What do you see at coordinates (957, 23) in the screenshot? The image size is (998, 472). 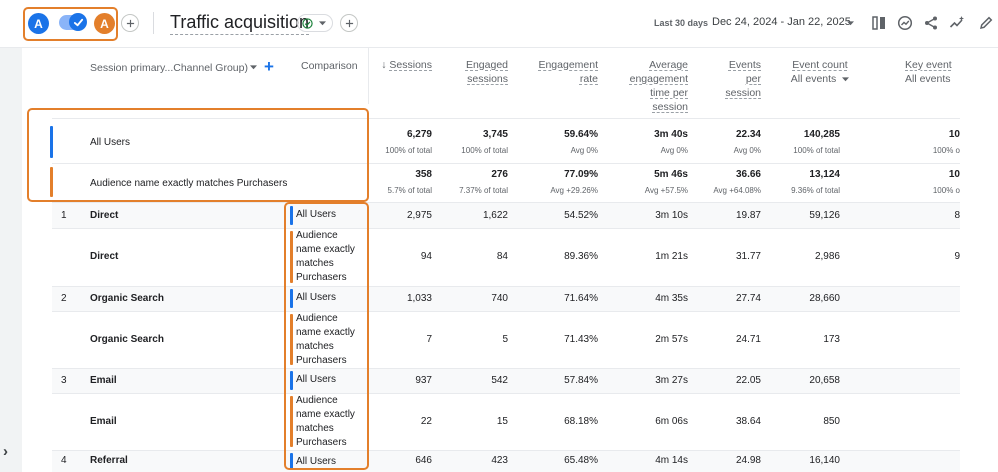 I see `trend-sparkle-icon` at bounding box center [957, 23].